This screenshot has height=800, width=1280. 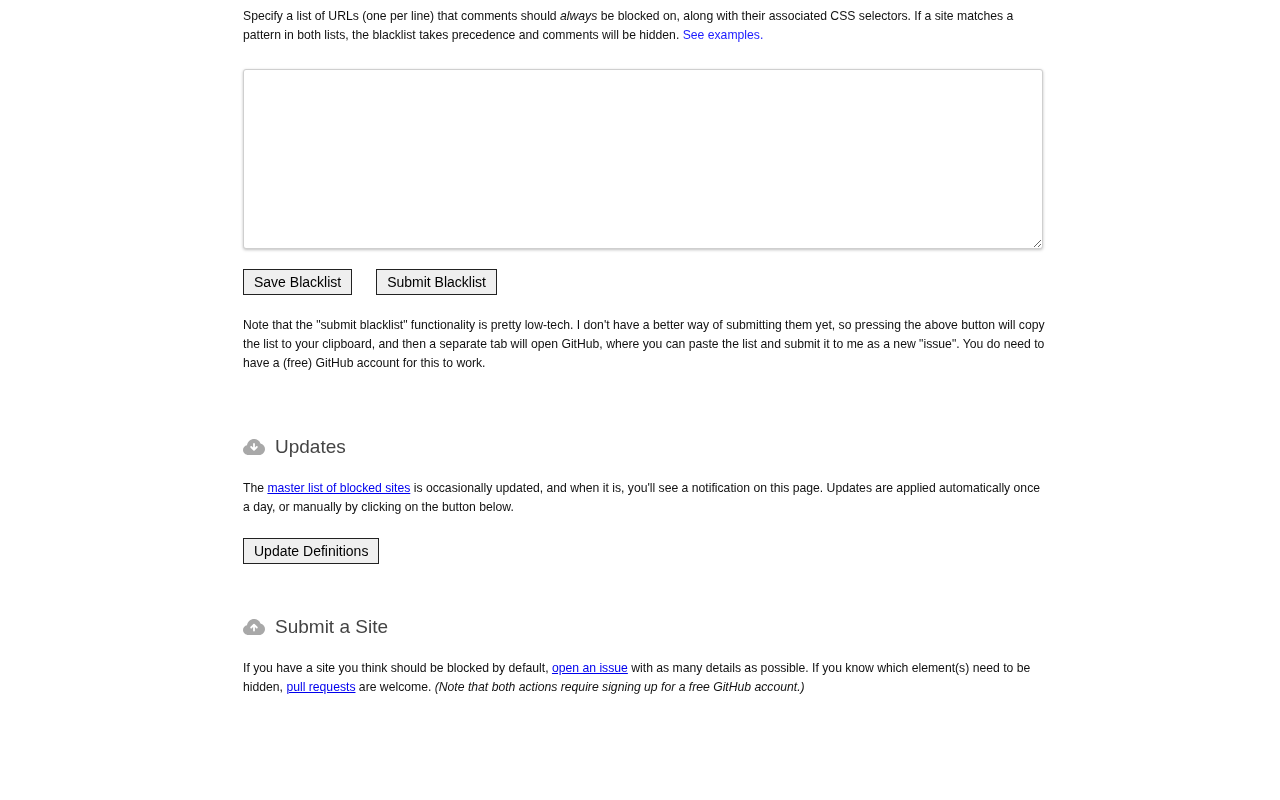 I want to click on link: open an issue, so click(x=589, y=668).